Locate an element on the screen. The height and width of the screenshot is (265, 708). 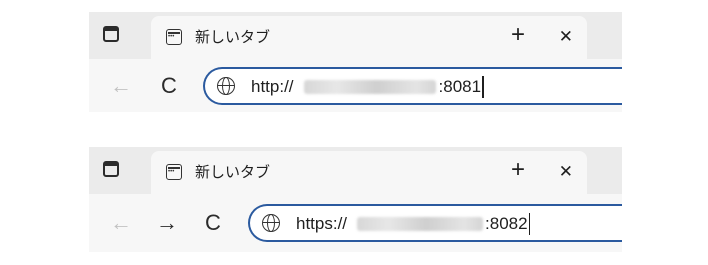
url-scheme: http:// is located at coordinates (272, 87).